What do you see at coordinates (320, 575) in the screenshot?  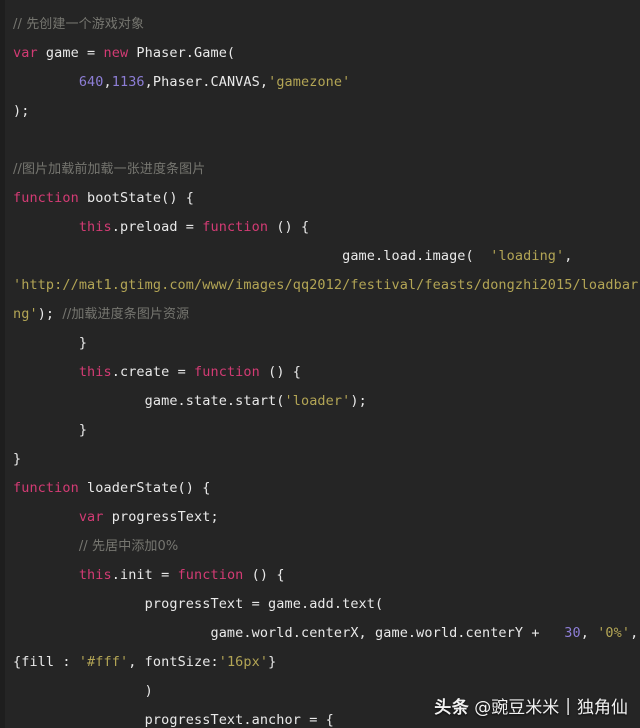 I see `code-line: this.init = function () {` at bounding box center [320, 575].